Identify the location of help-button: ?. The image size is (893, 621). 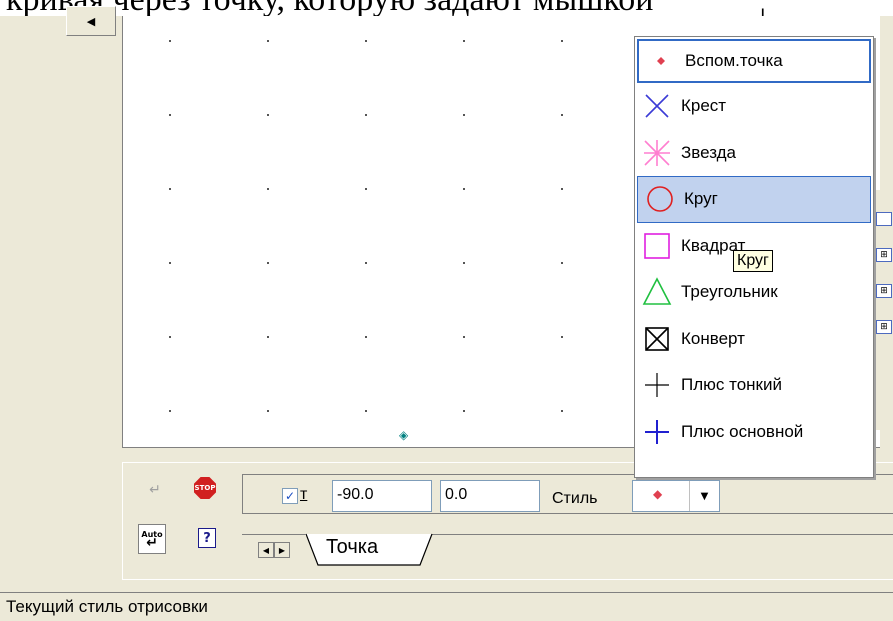
(207, 538).